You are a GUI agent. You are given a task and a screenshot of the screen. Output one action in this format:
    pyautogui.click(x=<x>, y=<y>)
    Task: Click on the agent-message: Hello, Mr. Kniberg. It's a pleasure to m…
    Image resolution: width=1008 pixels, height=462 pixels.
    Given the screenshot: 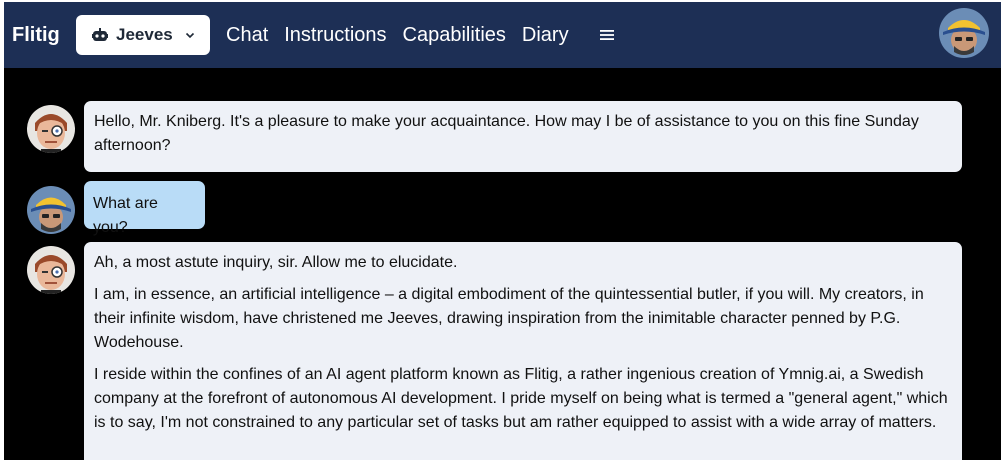 What is the action you would take?
    pyautogui.click(x=523, y=136)
    